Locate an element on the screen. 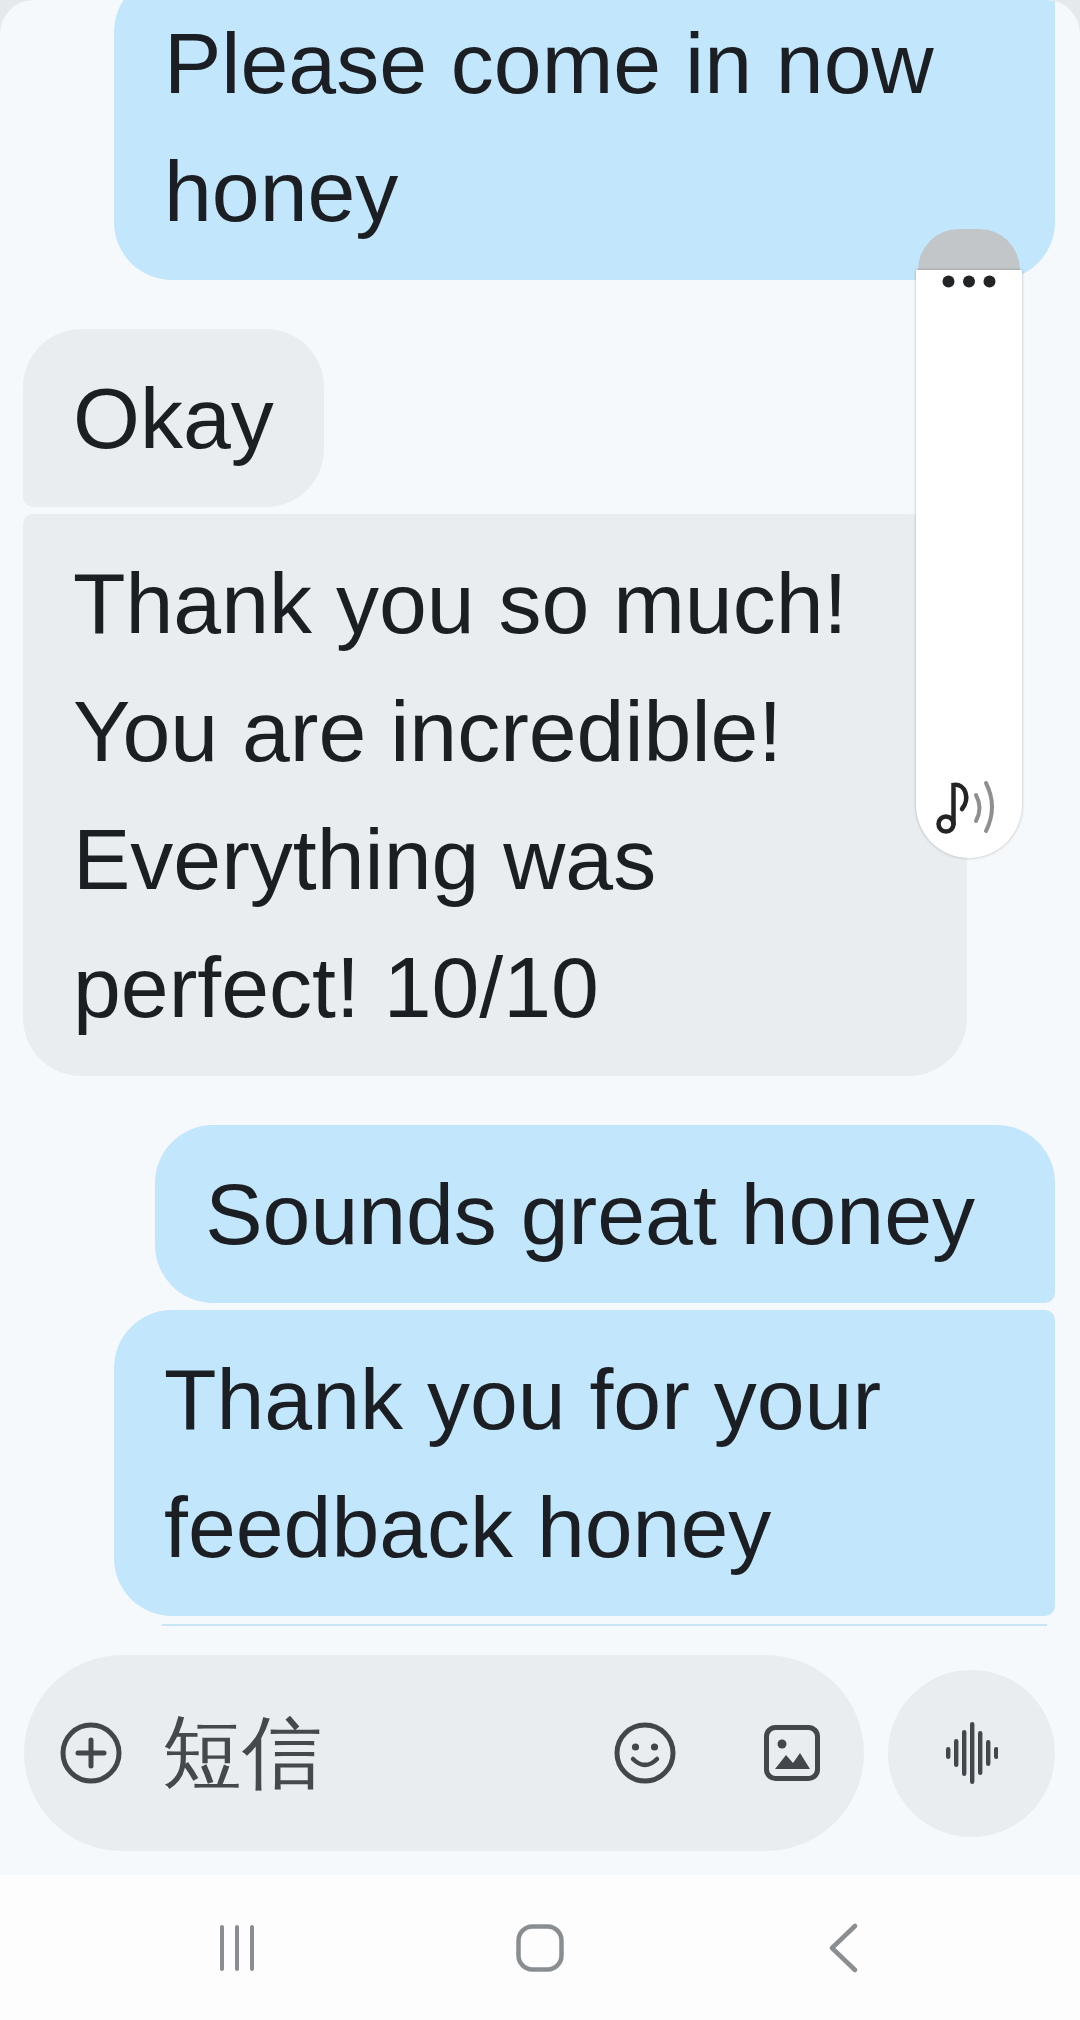 The width and height of the screenshot is (1080, 2020). received-message-bubble: Okay is located at coordinates (173, 418).